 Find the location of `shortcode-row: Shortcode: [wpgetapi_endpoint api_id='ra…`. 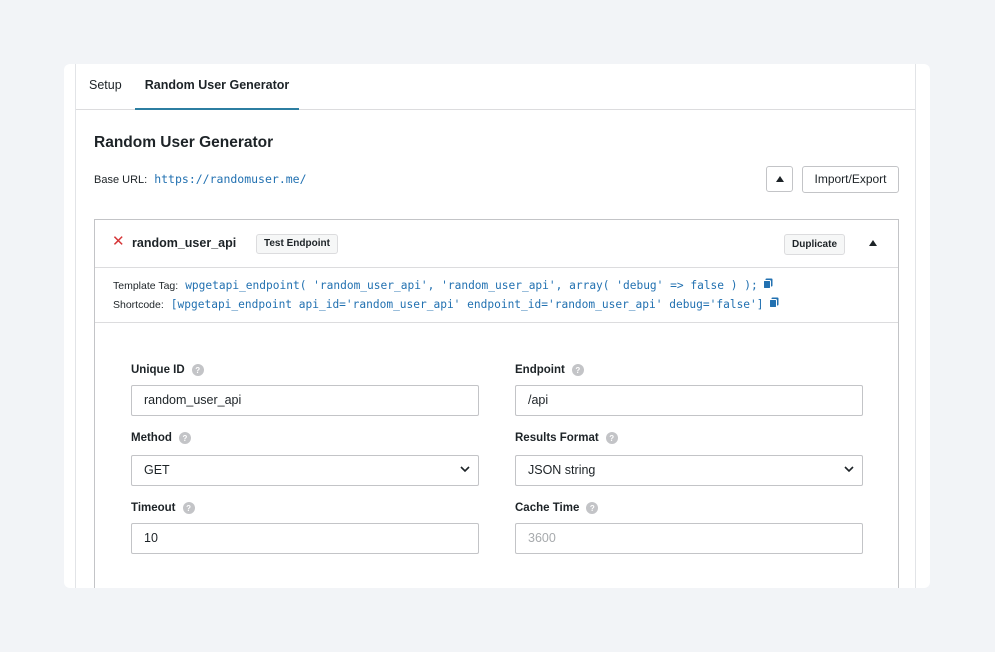

shortcode-row: Shortcode: [wpgetapi_endpoint api_id='ra… is located at coordinates (446, 304).